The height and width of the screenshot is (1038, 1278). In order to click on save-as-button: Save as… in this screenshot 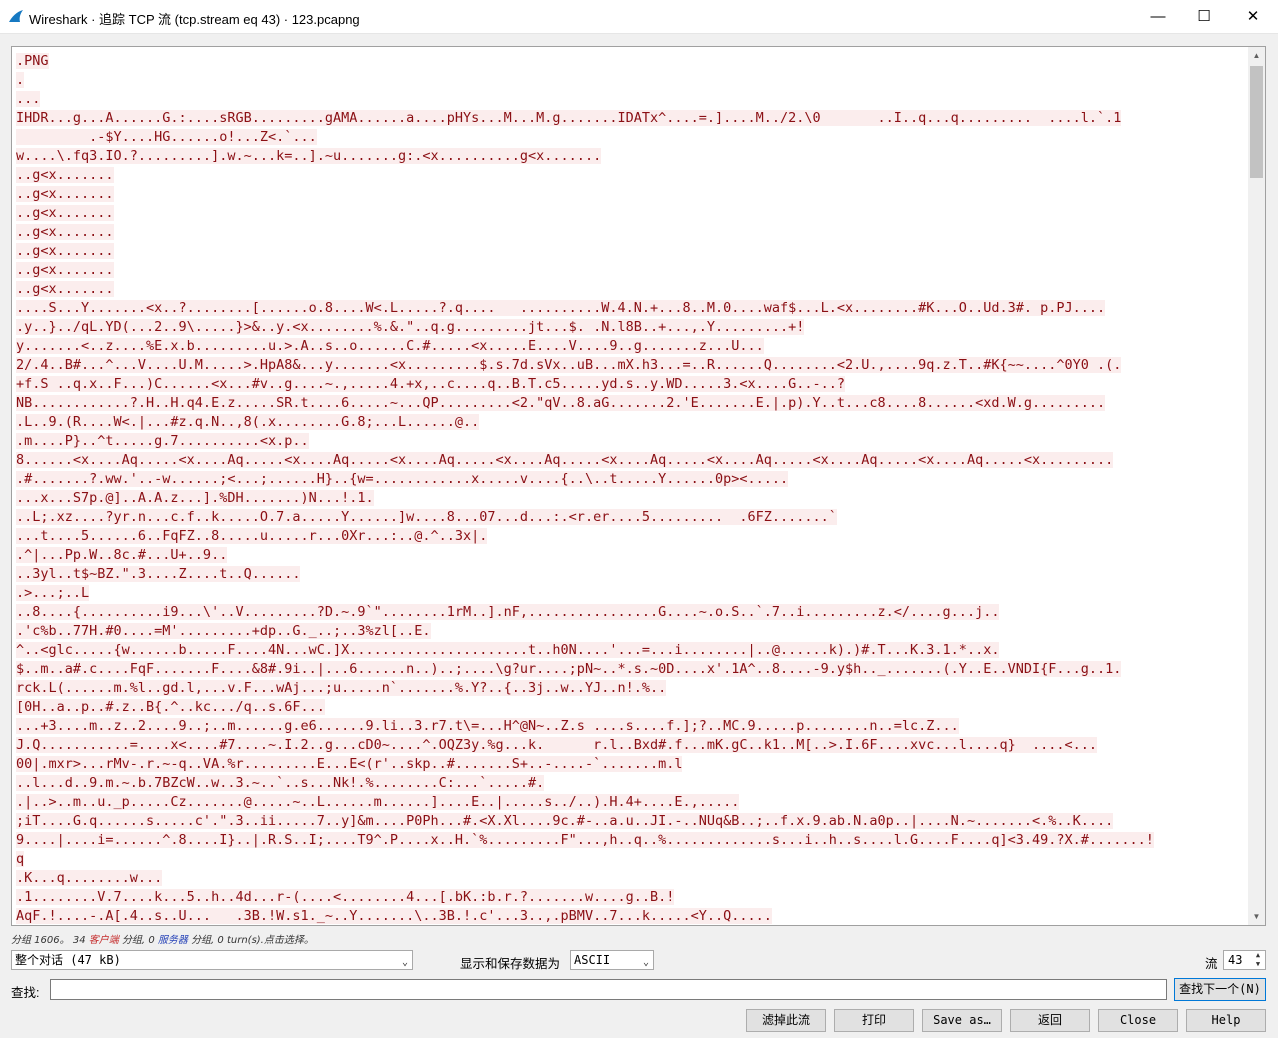, I will do `click(962, 1020)`.